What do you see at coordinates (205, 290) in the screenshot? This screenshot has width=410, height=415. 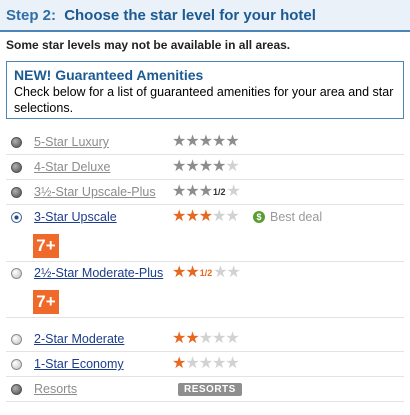 I see `option-row-2-5-star: 2½-Star Moderate-Plus ★ ★ 1/2 ★ ★ 7+` at bounding box center [205, 290].